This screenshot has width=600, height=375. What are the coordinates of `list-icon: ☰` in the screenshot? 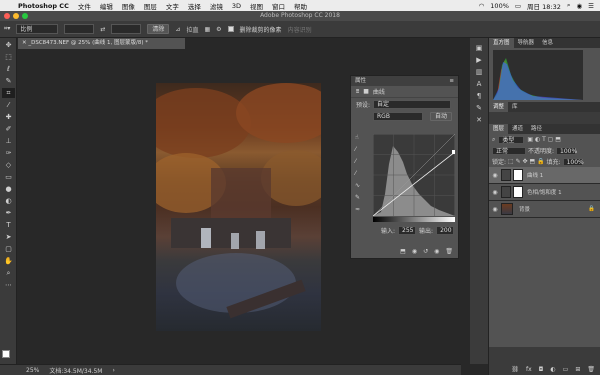 It's located at (591, 6).